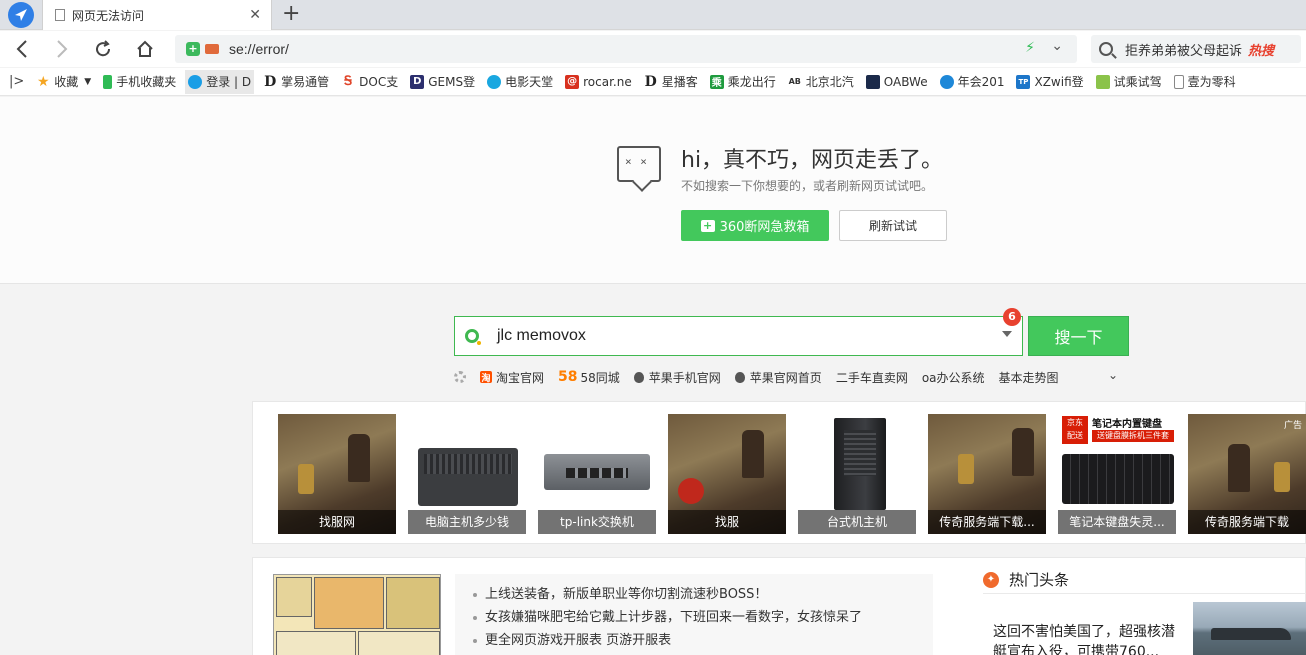  What do you see at coordinates (597, 474) in the screenshot?
I see `image-card: tp-link交换机` at bounding box center [597, 474].